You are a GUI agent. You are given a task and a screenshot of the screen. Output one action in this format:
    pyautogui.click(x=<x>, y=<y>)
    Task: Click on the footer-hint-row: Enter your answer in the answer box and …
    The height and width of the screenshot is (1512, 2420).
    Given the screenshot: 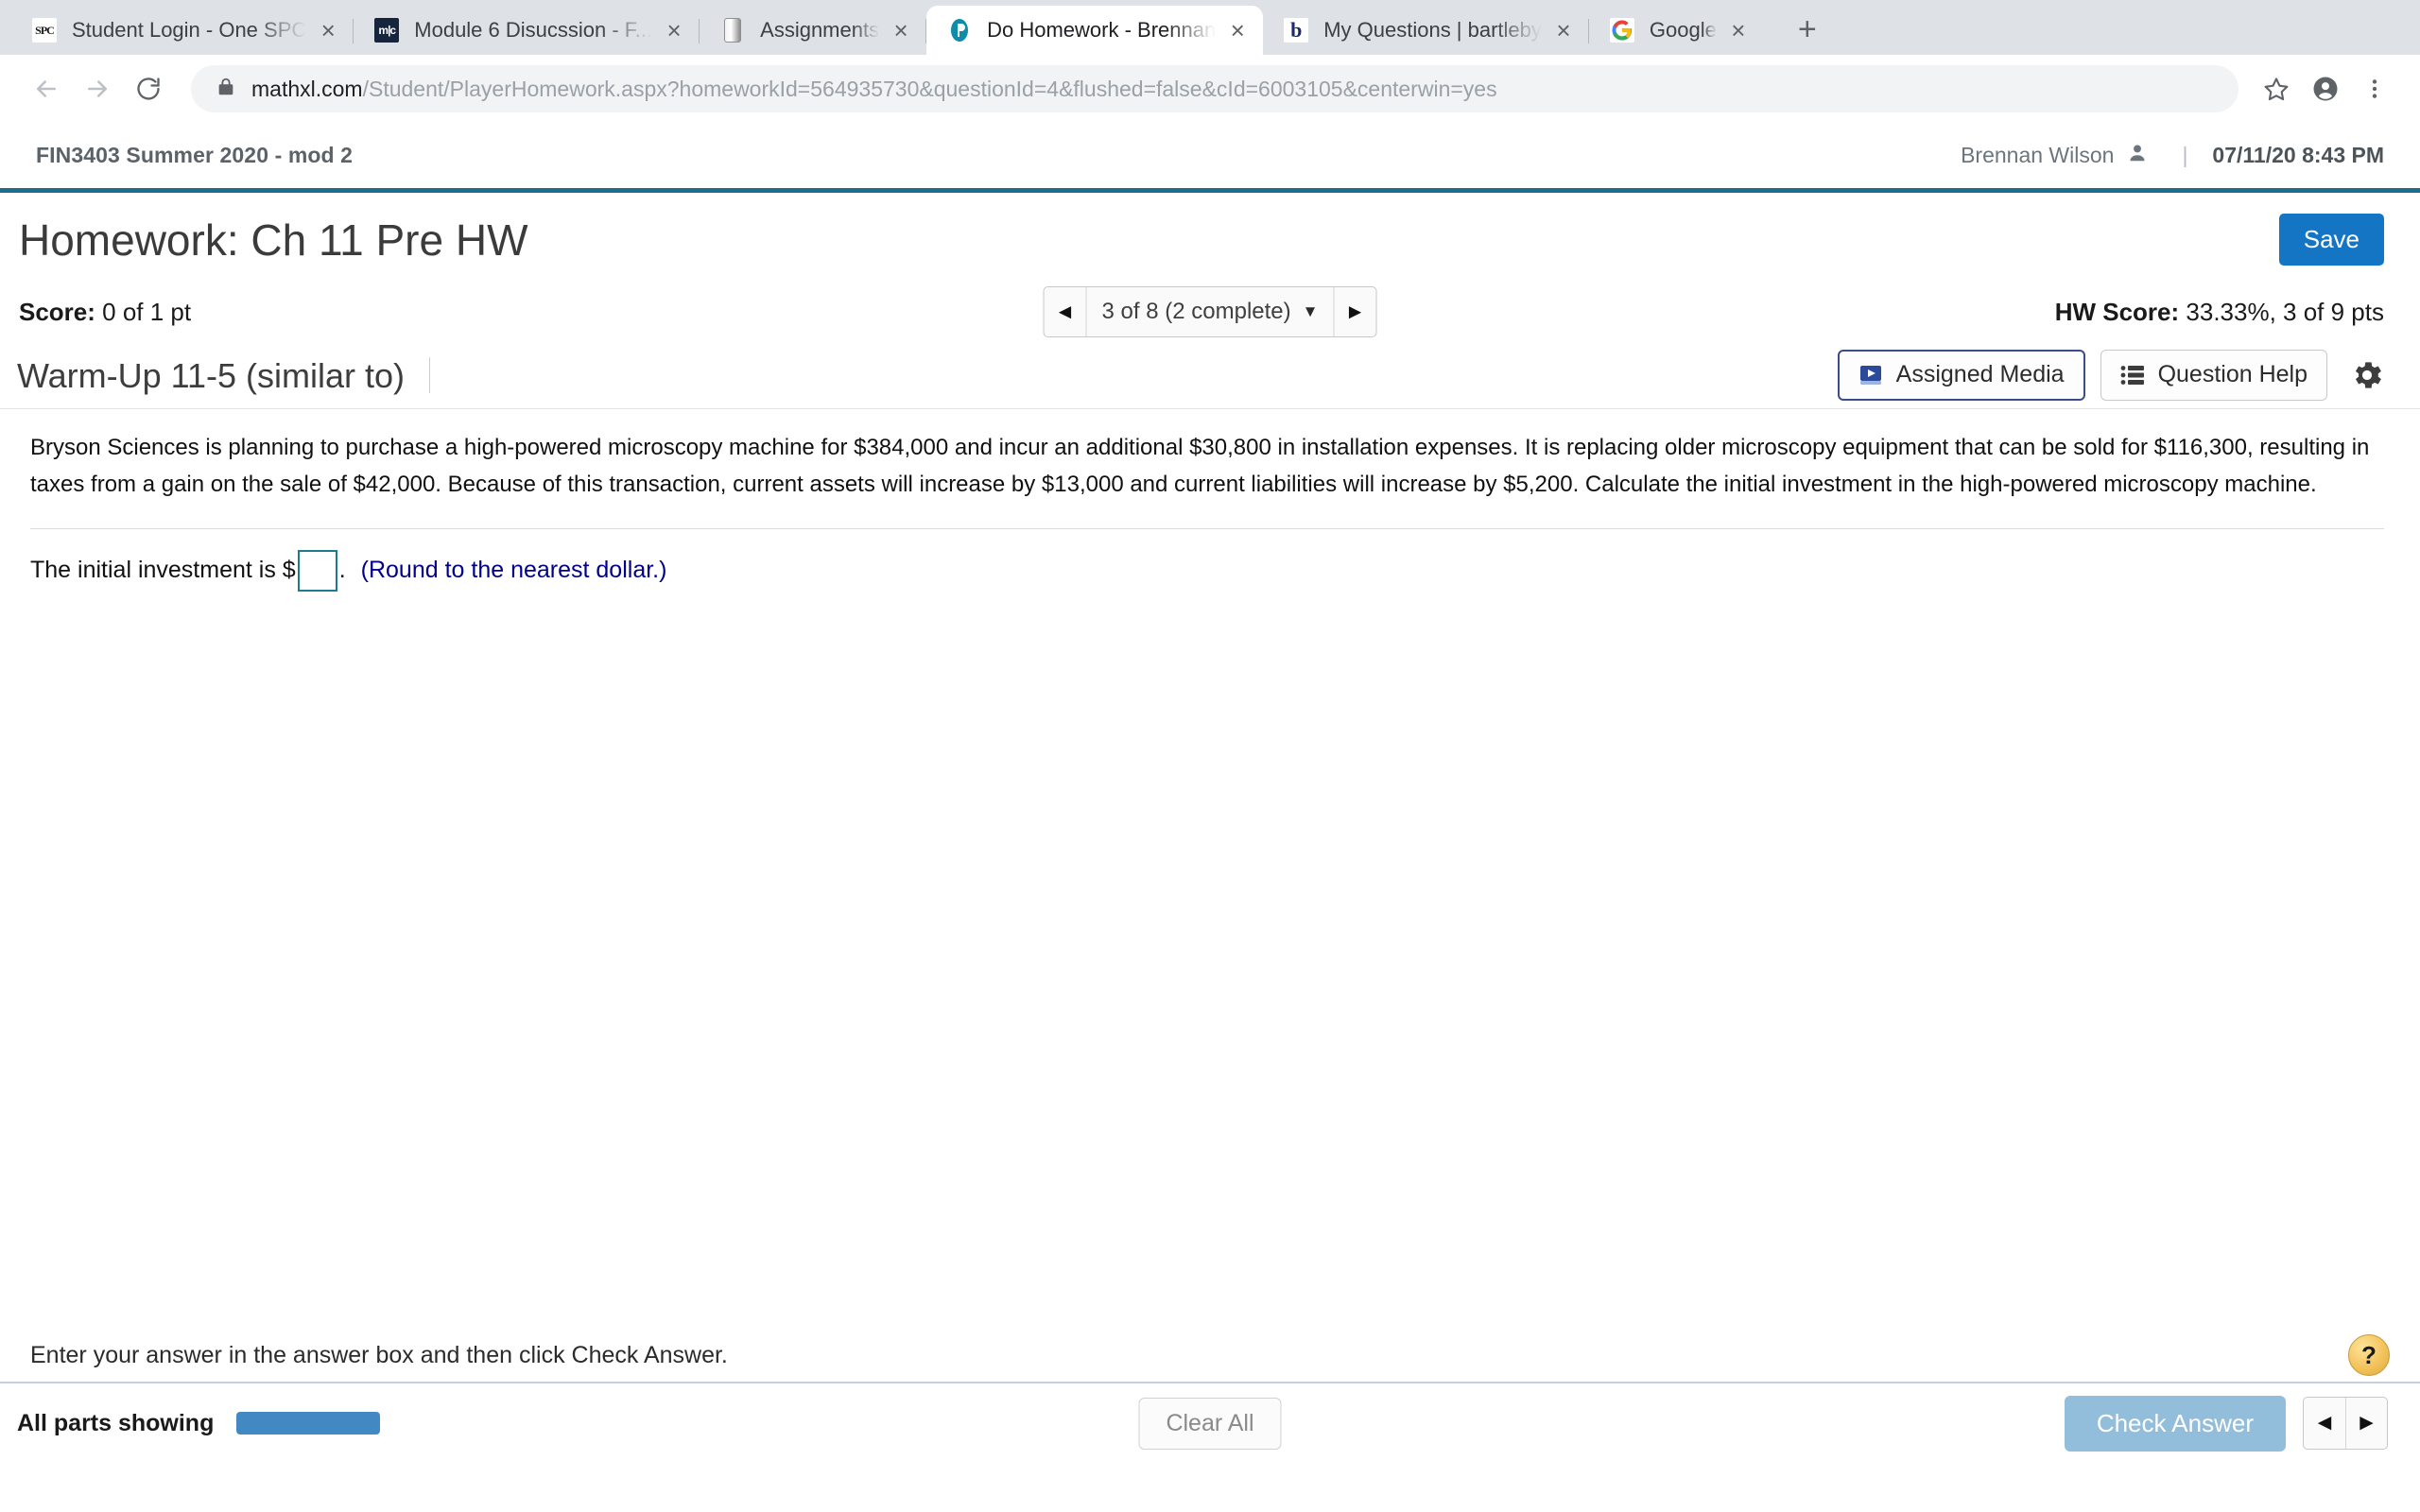 What is the action you would take?
    pyautogui.click(x=1210, y=1355)
    